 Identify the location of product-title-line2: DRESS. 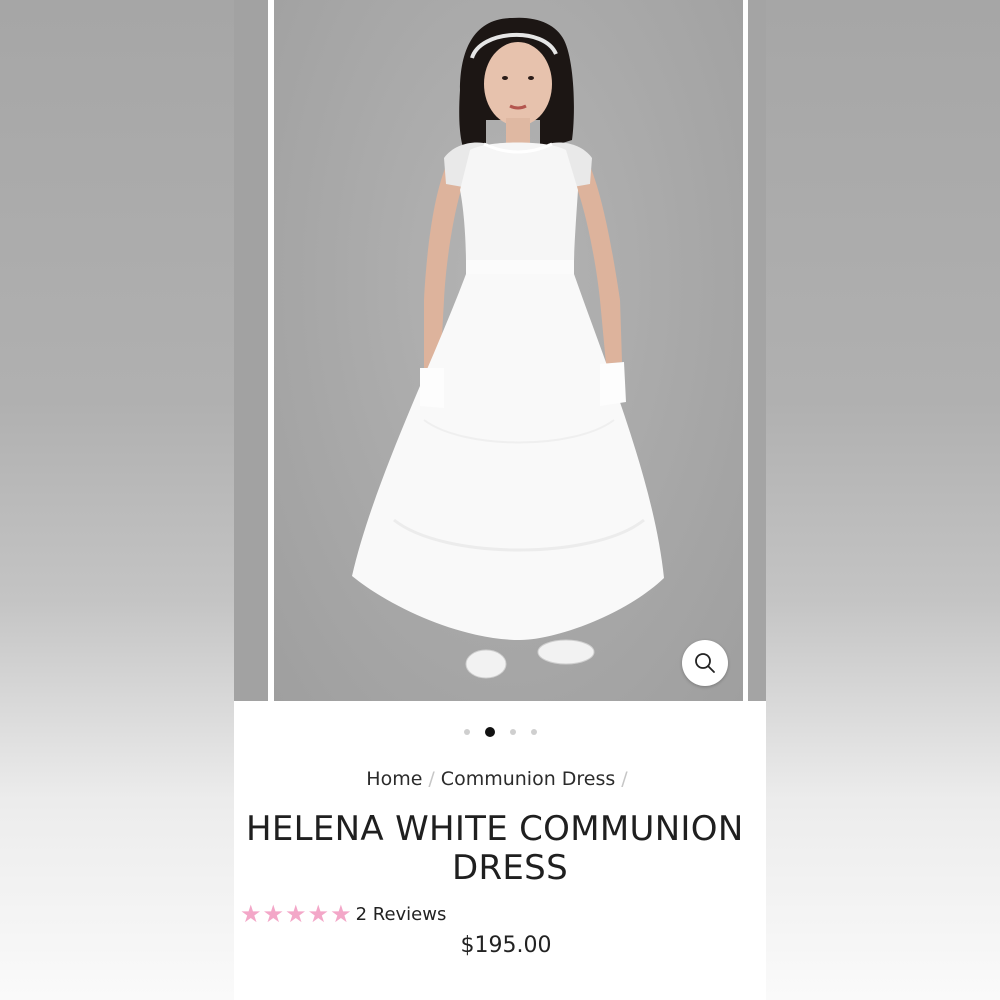
(510, 868).